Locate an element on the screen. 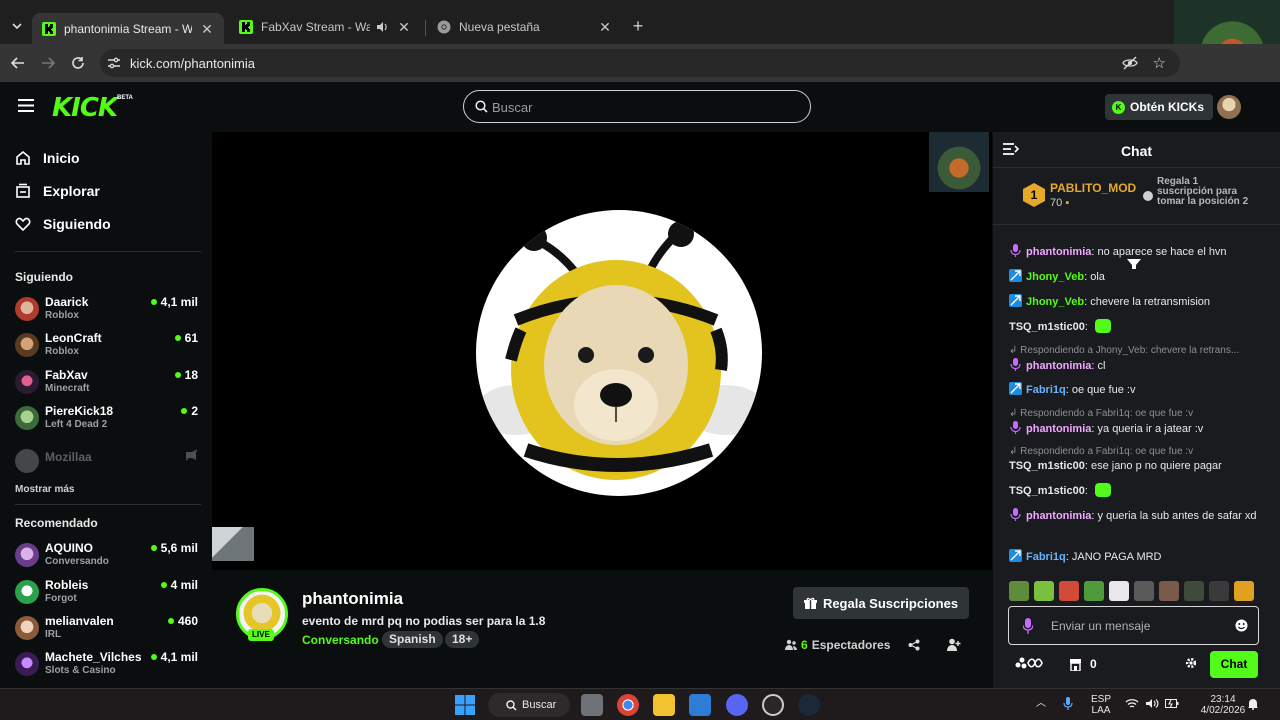 This screenshot has height=720, width=1280. channel-item-leoncraft: LeonCraft Roblox 61 is located at coordinates (108, 347).